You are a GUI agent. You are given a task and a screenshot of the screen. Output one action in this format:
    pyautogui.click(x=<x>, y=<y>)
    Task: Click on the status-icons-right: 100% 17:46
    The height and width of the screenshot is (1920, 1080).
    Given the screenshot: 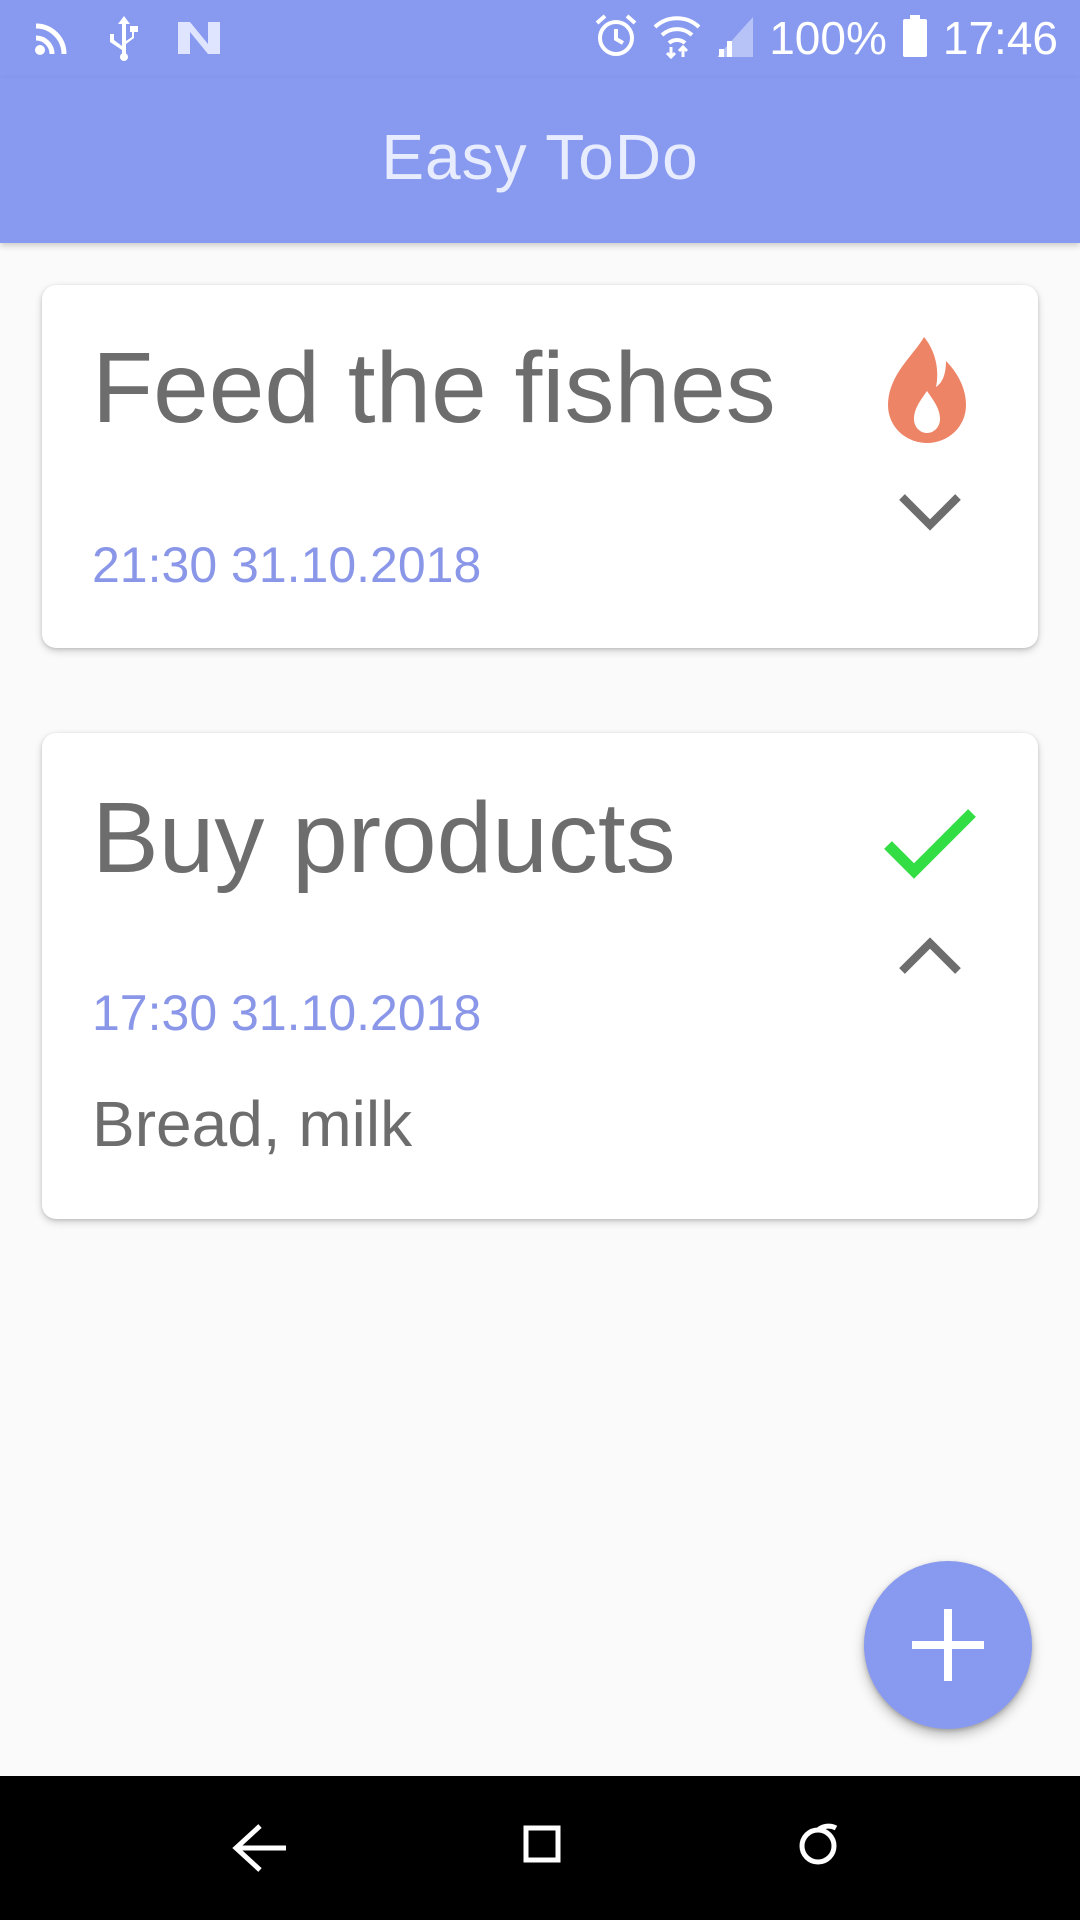 What is the action you would take?
    pyautogui.click(x=825, y=38)
    